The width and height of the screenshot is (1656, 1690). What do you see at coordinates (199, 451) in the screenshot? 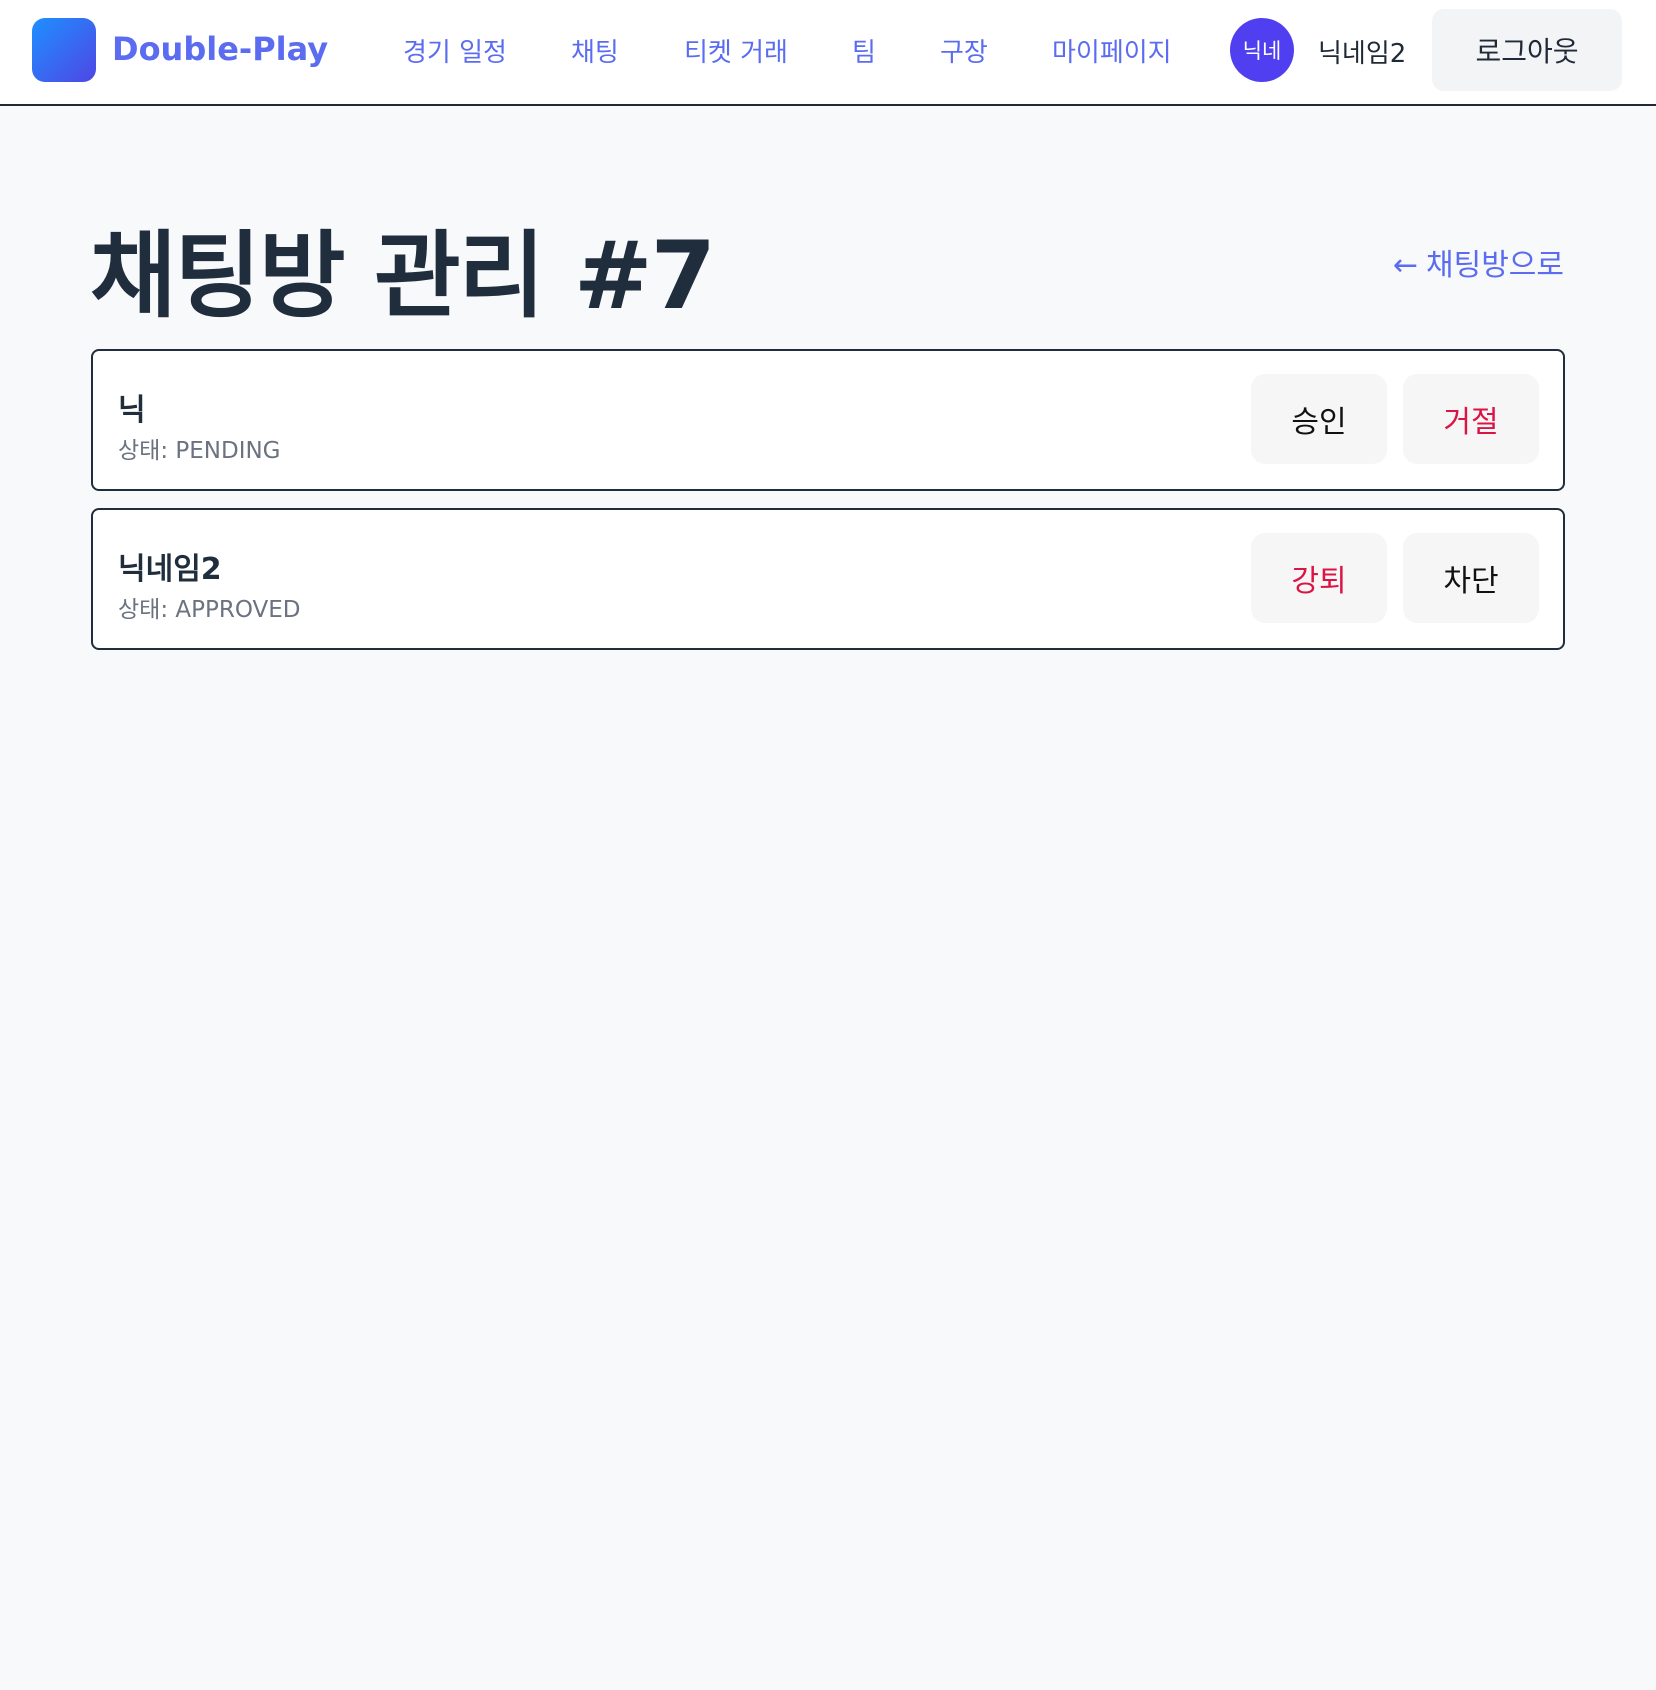
I see `member-status: 상태: PENDING` at bounding box center [199, 451].